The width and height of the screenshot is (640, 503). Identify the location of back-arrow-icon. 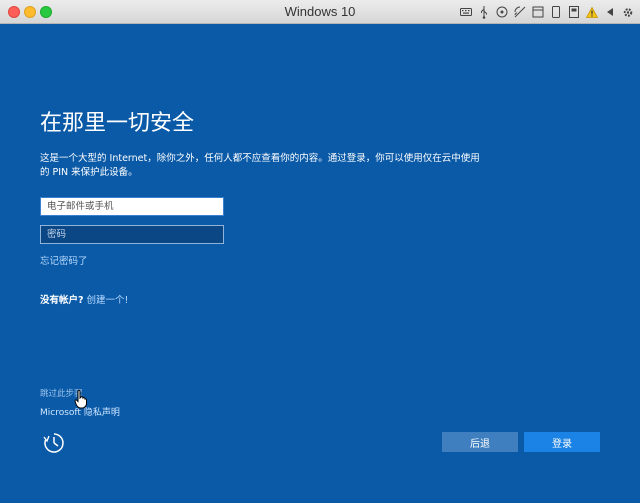
(610, 12).